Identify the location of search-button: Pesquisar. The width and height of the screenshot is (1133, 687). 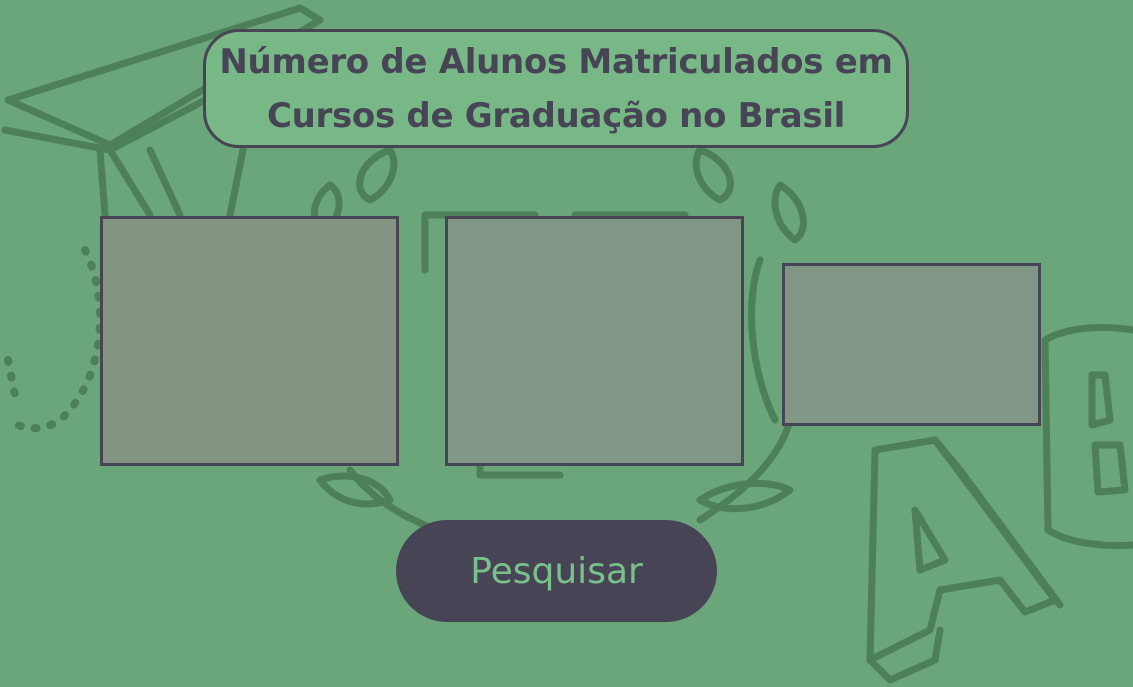
(556, 571).